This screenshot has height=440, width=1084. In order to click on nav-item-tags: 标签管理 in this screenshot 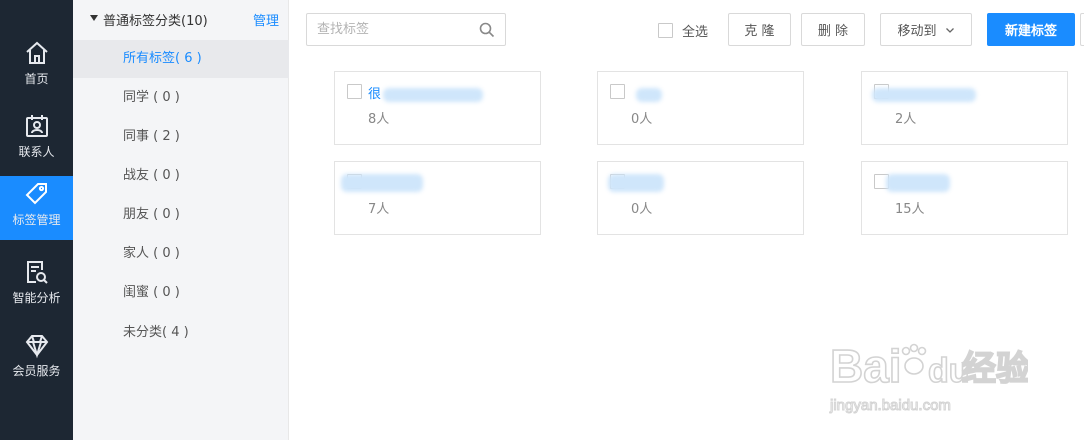, I will do `click(36, 208)`.